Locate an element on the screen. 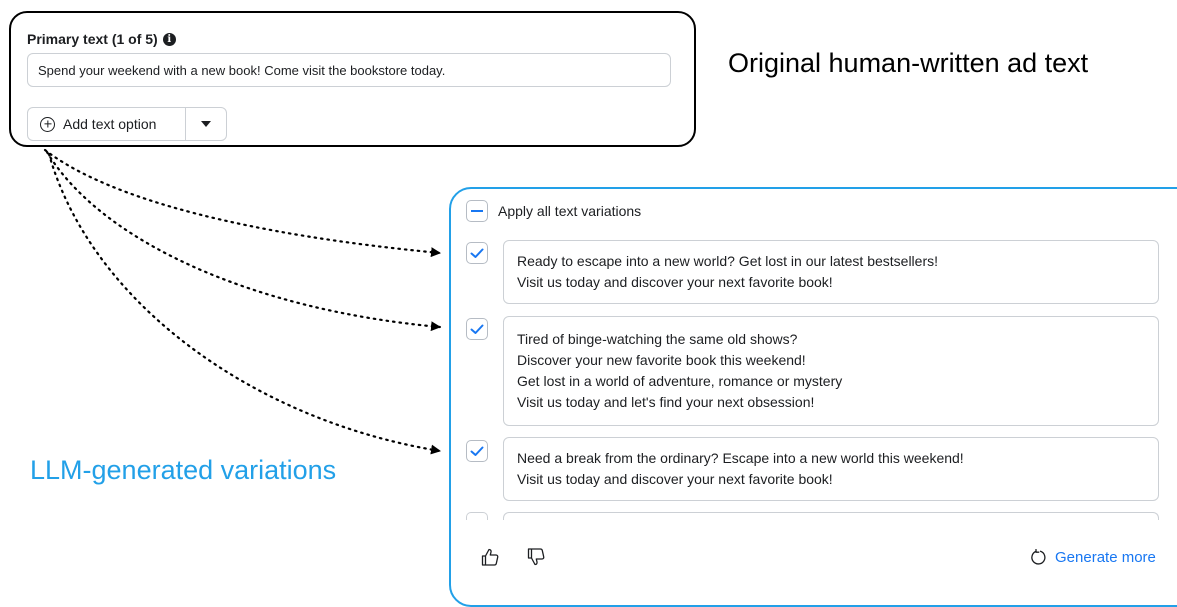  thumbs-up-icon is located at coordinates (490, 557).